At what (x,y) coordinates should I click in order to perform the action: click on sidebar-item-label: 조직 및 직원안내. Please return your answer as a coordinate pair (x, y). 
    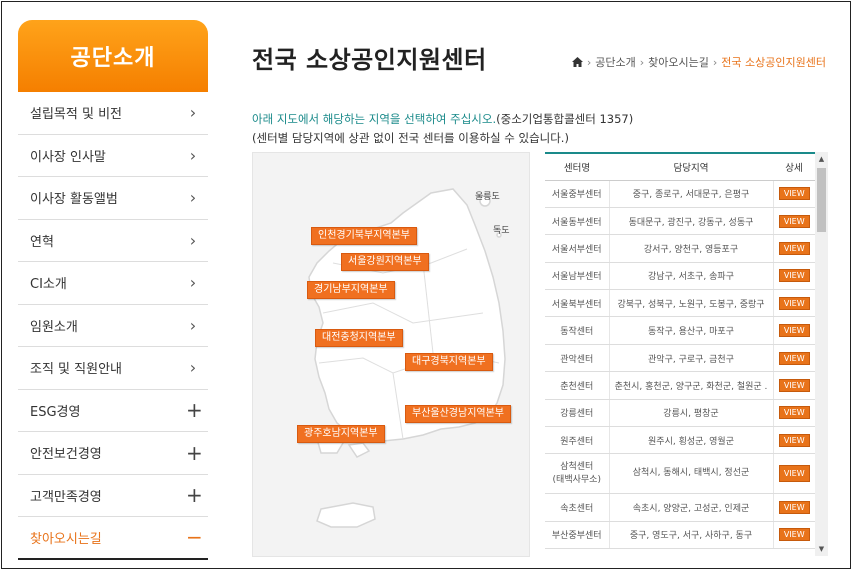
    Looking at the image, I should click on (76, 370).